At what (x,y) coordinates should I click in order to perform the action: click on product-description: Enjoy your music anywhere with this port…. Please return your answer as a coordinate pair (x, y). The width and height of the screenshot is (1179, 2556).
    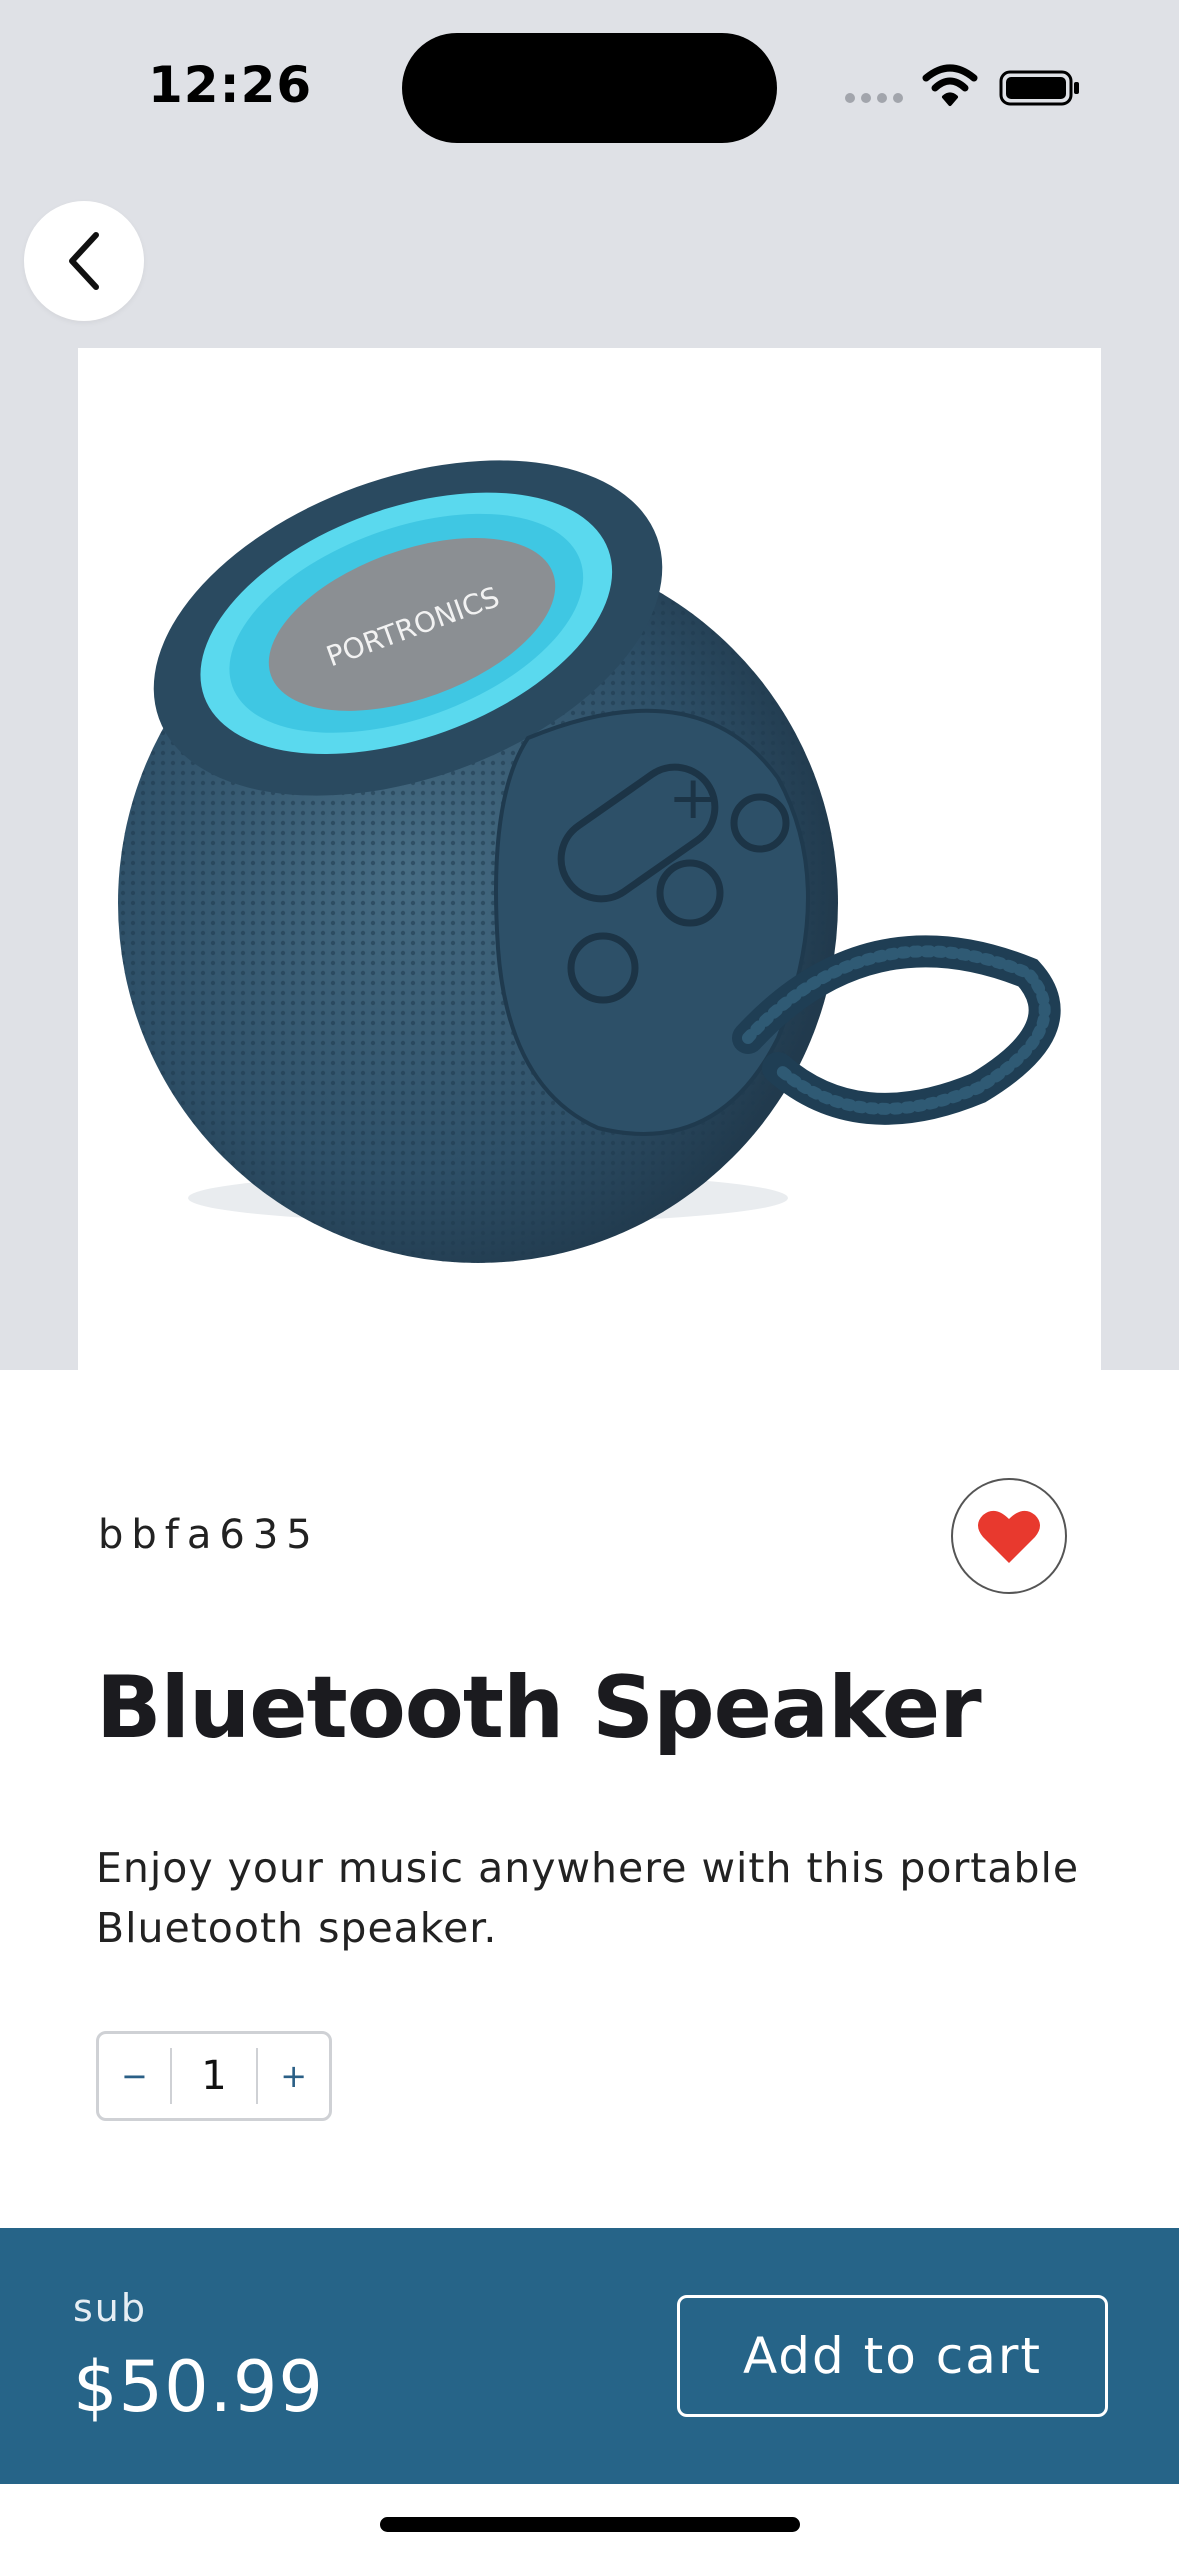
    Looking at the image, I should click on (588, 1898).